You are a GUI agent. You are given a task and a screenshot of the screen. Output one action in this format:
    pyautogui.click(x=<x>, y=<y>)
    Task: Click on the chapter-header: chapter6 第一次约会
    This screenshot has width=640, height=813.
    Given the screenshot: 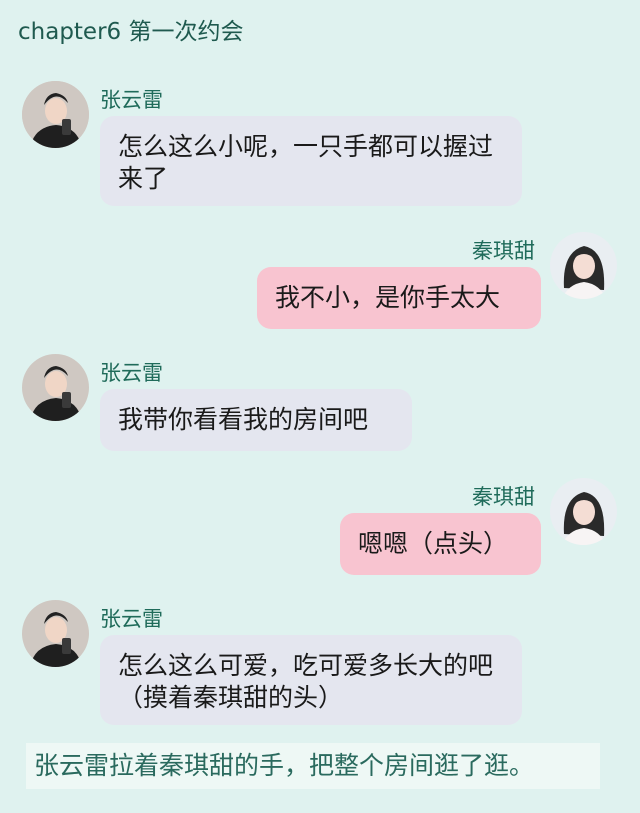 What is the action you would take?
    pyautogui.click(x=320, y=32)
    